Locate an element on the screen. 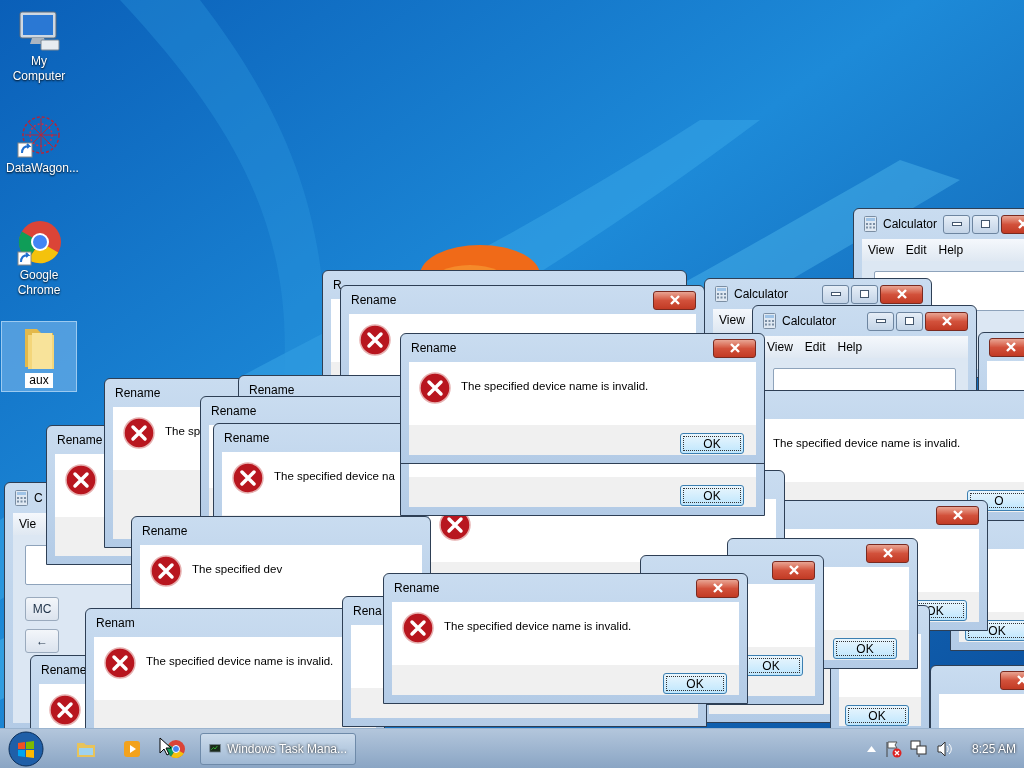 Image resolution: width=1024 pixels, height=768 pixels. window-title: R is located at coordinates (337, 285).